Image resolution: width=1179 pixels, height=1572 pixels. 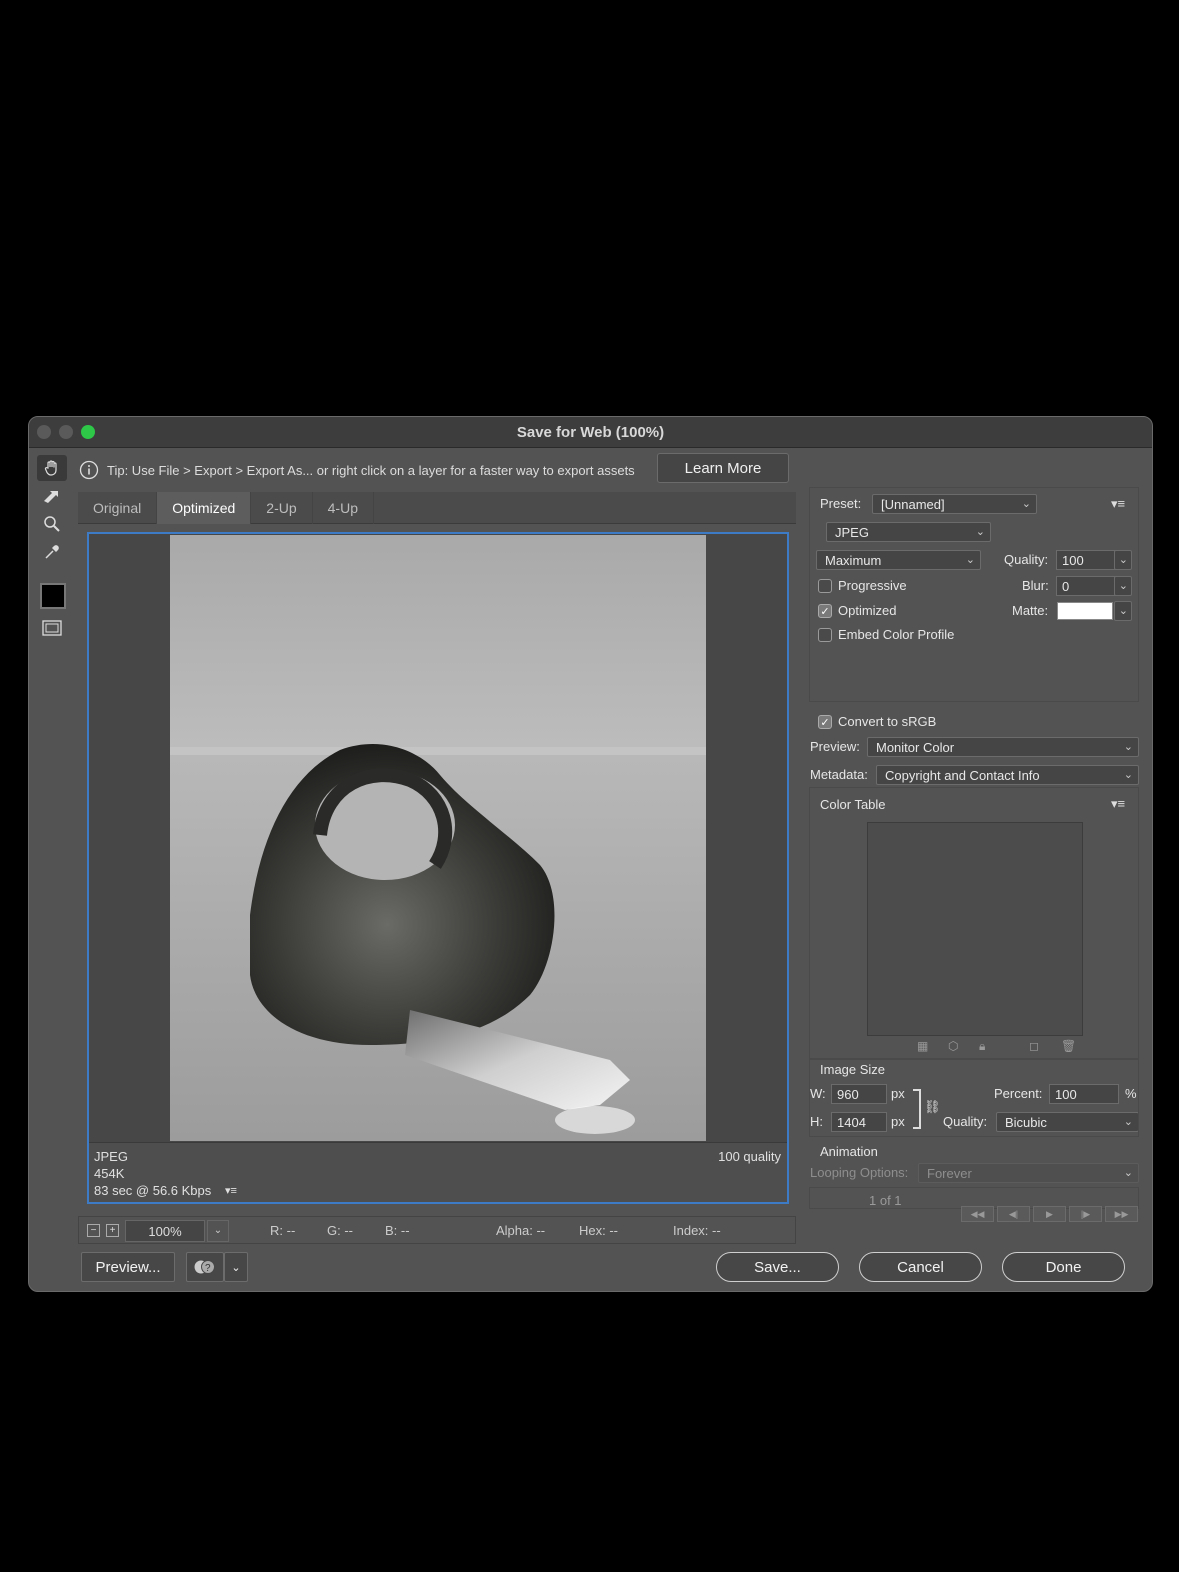 What do you see at coordinates (236, 1267) in the screenshot?
I see `browser-select-chevron-icon: ⌄` at bounding box center [236, 1267].